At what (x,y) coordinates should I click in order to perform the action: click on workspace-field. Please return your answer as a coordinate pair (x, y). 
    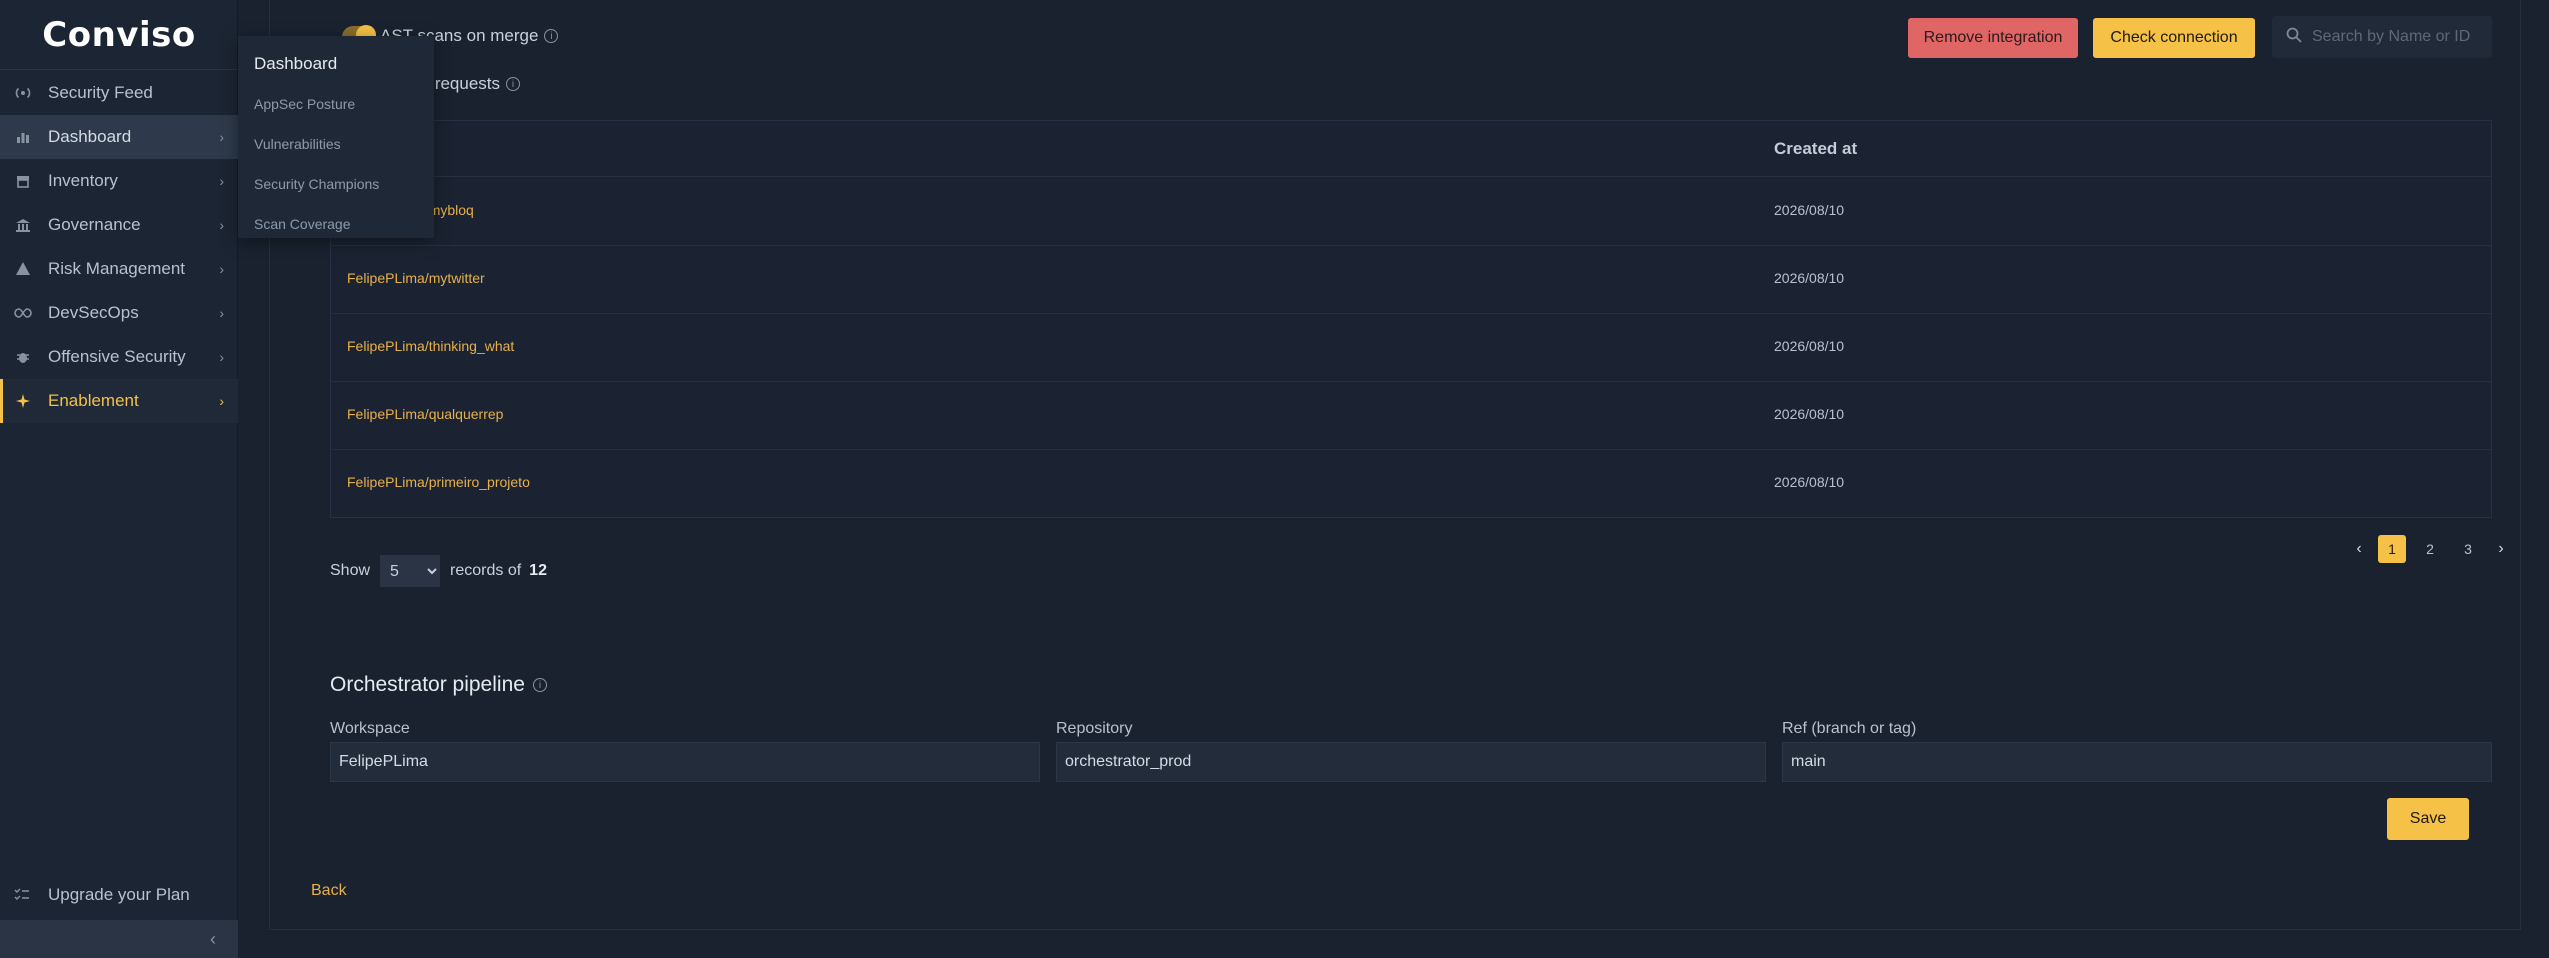
    Looking at the image, I should click on (685, 762).